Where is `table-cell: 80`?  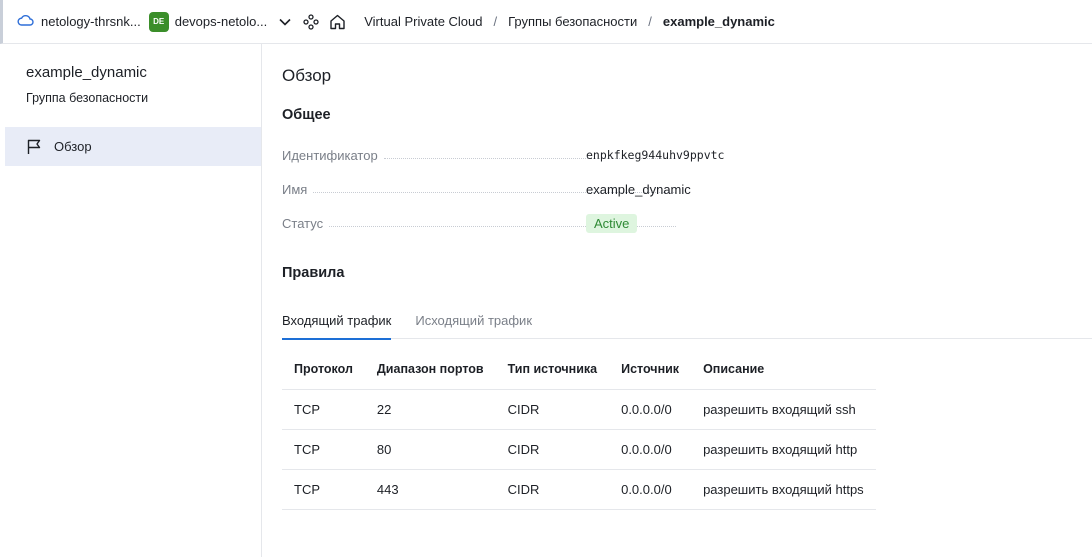
table-cell: 80 is located at coordinates (430, 449).